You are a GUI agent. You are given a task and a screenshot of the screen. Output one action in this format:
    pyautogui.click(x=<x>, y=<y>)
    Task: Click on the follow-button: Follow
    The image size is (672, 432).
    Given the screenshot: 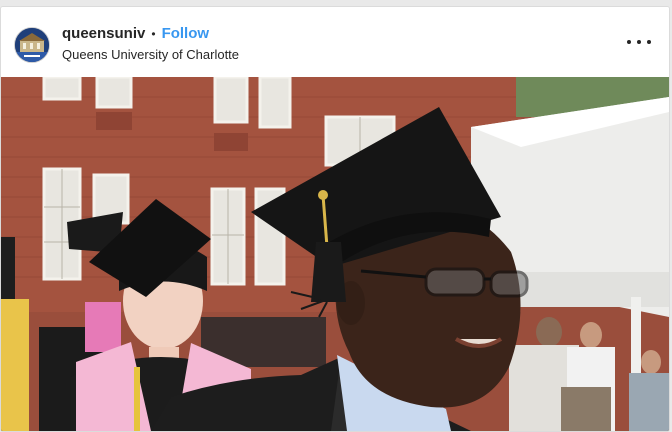 What is the action you would take?
    pyautogui.click(x=186, y=34)
    